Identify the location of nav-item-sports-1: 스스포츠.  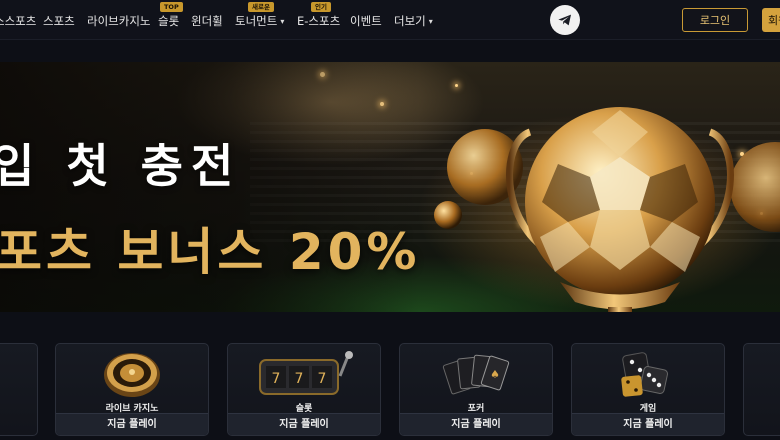
(18, 21).